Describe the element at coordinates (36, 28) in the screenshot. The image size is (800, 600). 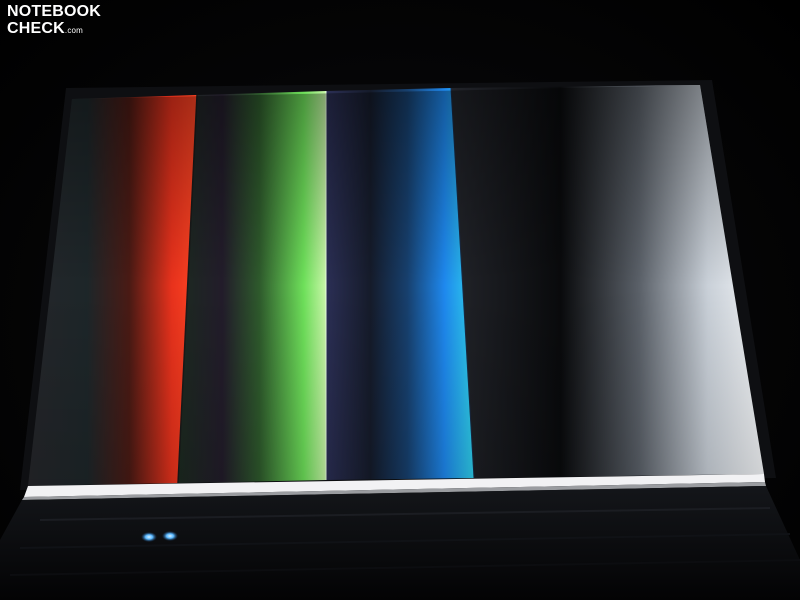
I see `watermark-line2-text: CHECK` at that location.